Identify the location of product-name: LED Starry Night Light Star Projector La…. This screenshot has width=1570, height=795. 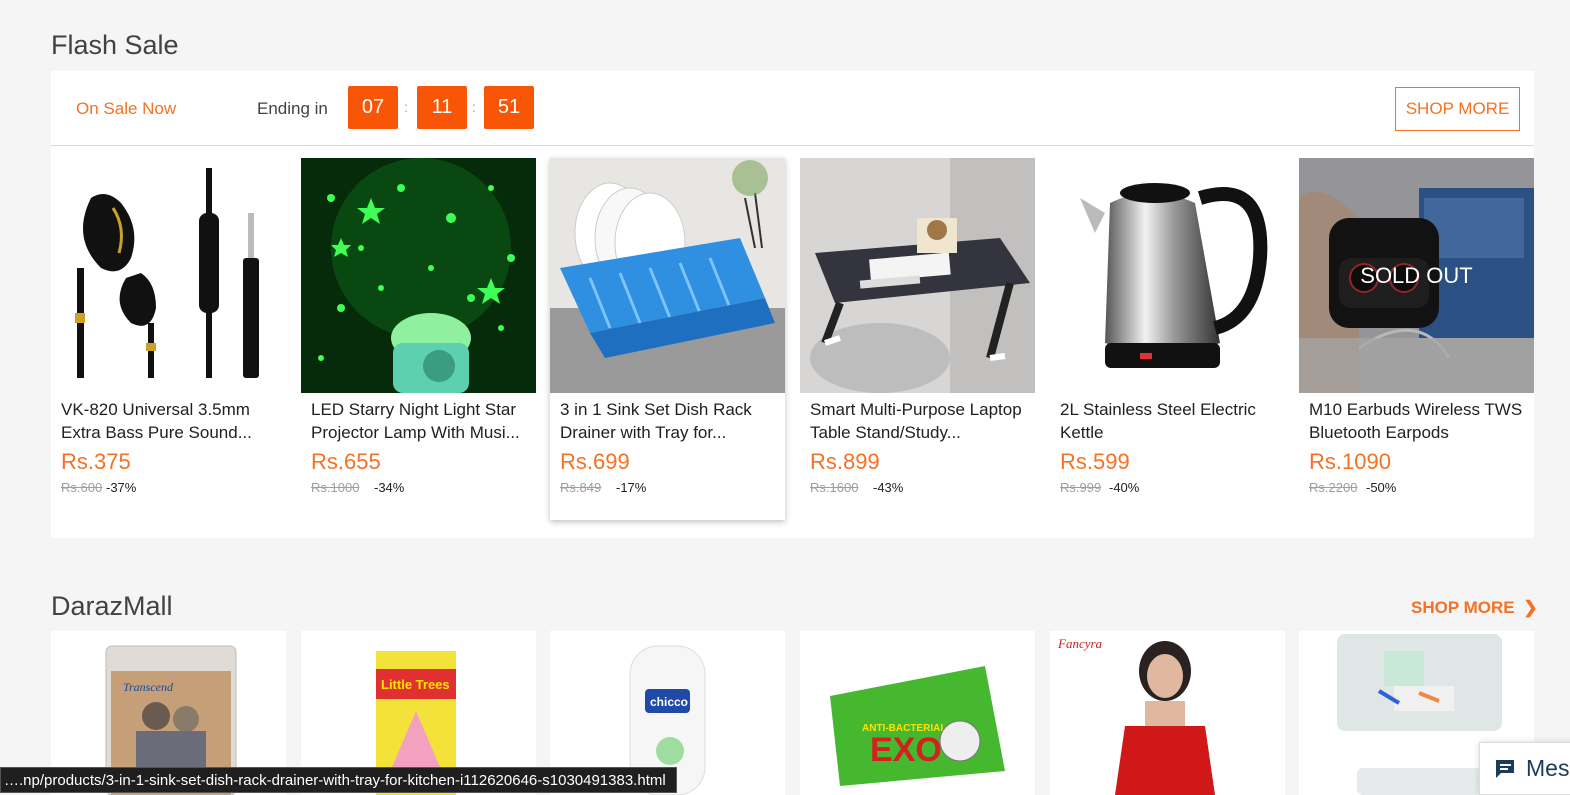
(420, 421).